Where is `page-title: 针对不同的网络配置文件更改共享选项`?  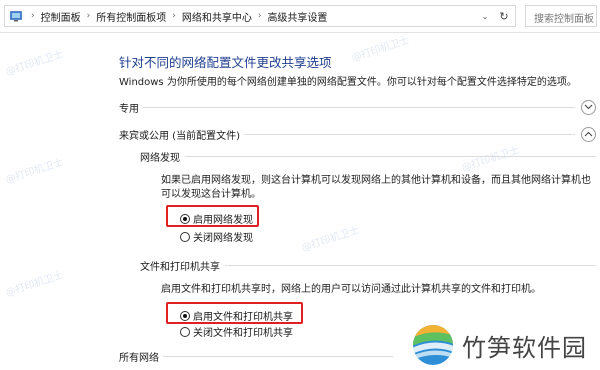
page-title: 针对不同的网络配置文件更改共享选项 is located at coordinates (225, 62).